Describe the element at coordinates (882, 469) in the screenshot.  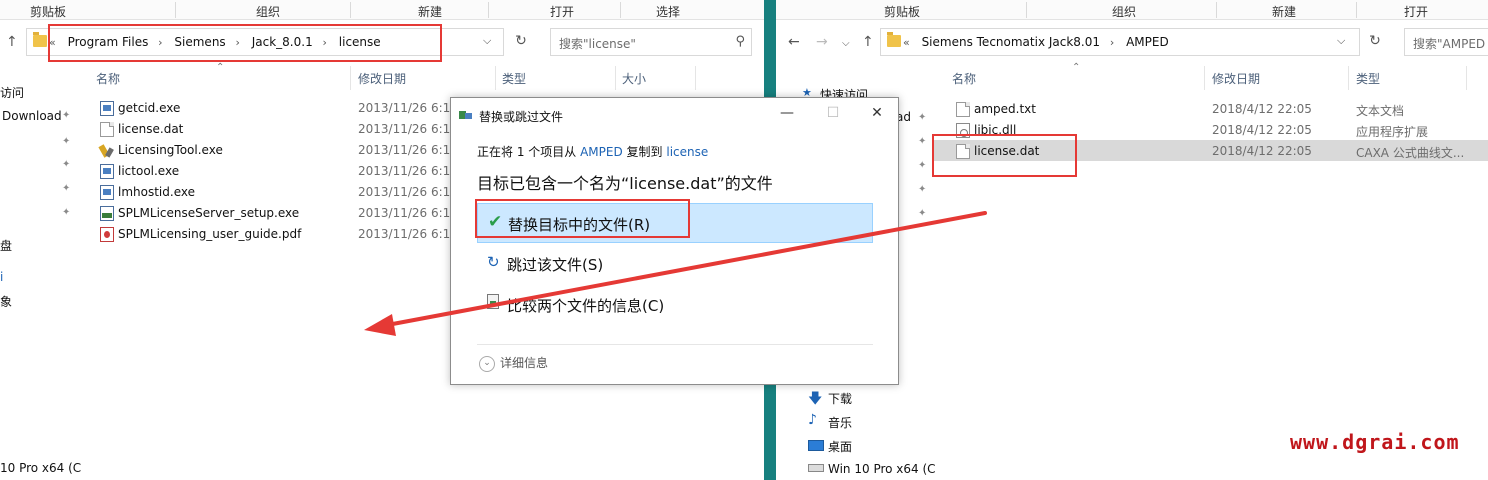
I see `nav-item-drive-c: Win 10 Pro x64 (C` at that location.